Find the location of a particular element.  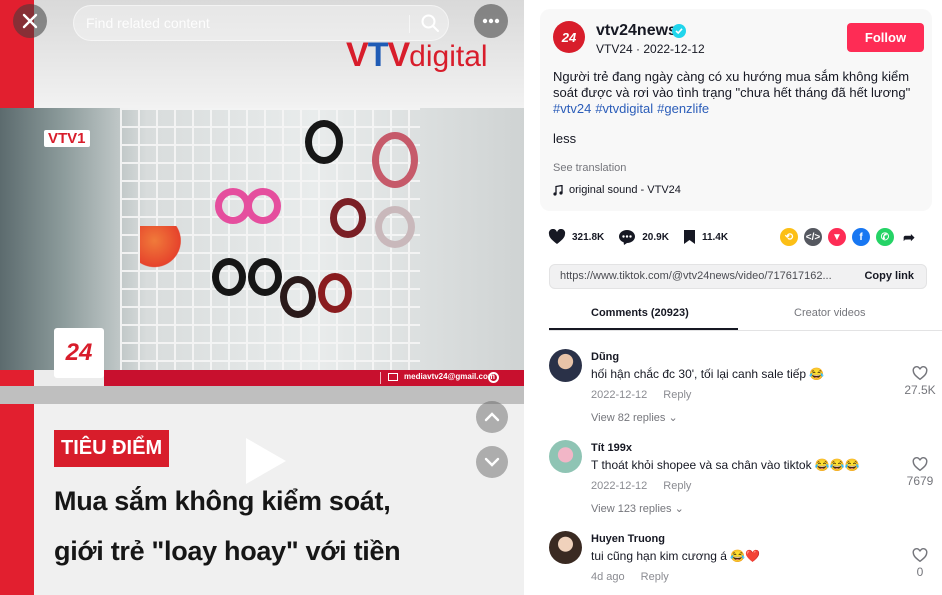

ticker-divider is located at coordinates (380, 378).